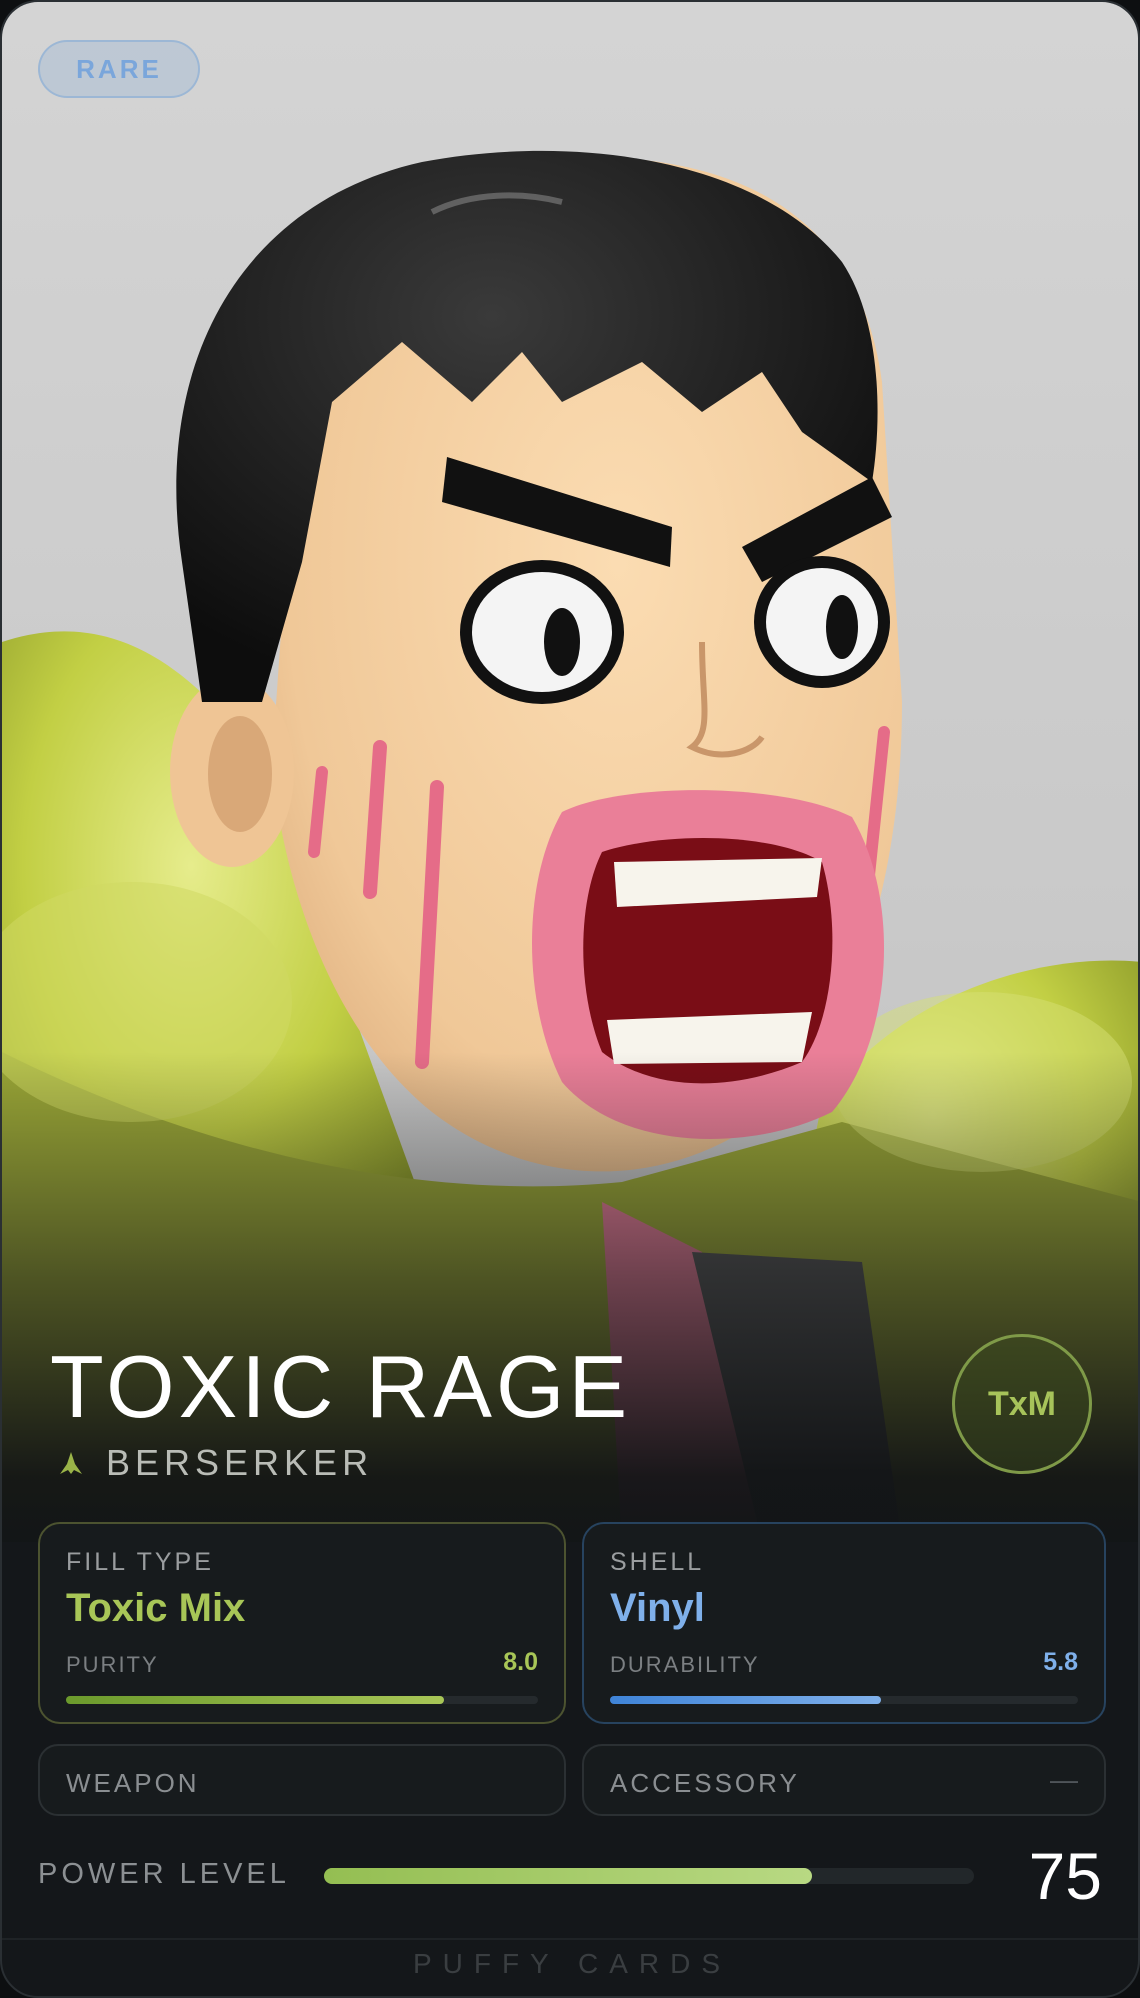 The height and width of the screenshot is (1998, 1140). I want to click on purity-value: 8.0, so click(520, 1662).